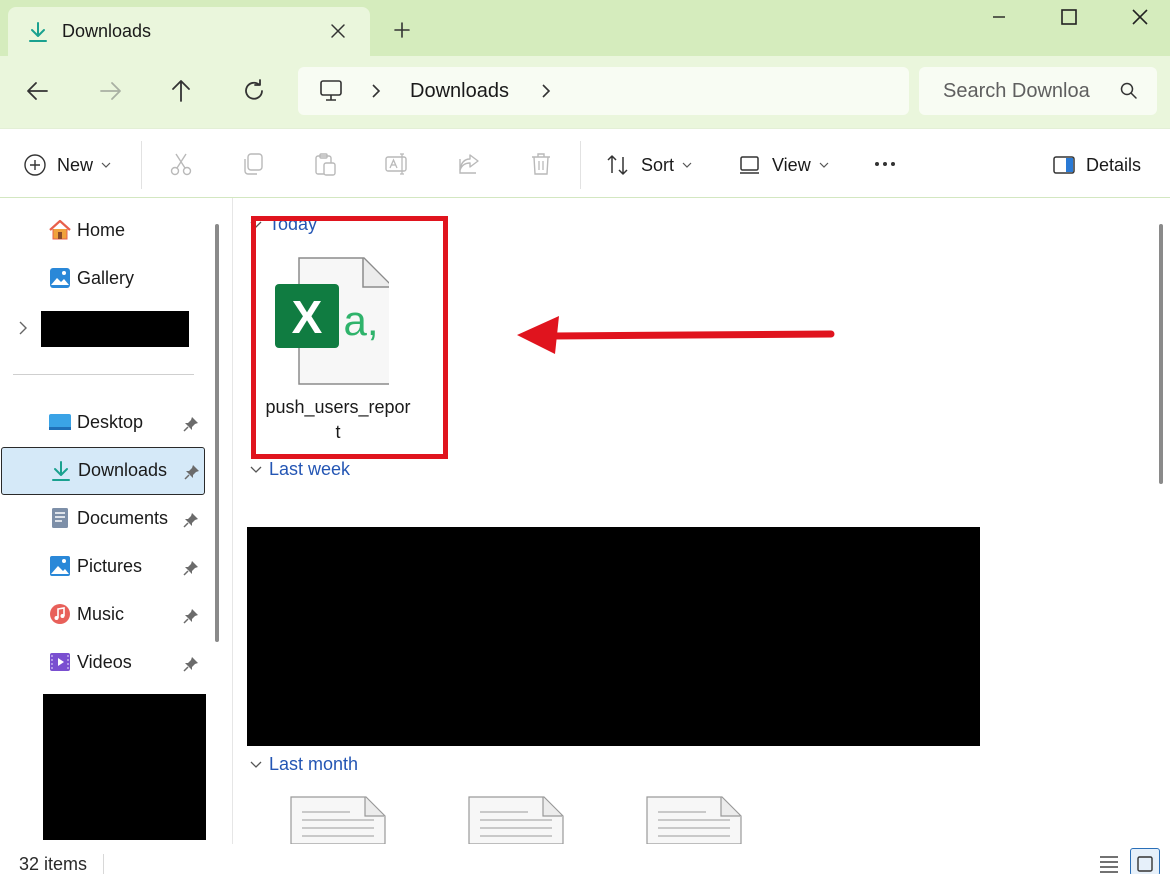 The width and height of the screenshot is (1170, 874). I want to click on sidebar-item-label: Home, so click(101, 230).